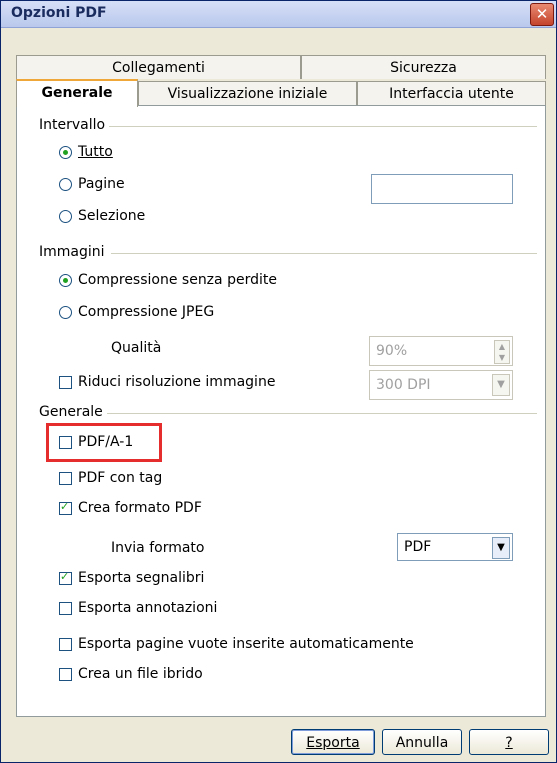  Describe the element at coordinates (168, 280) in the screenshot. I see `radio-compressione-senza-perdite: Compressione senza perdite` at that location.